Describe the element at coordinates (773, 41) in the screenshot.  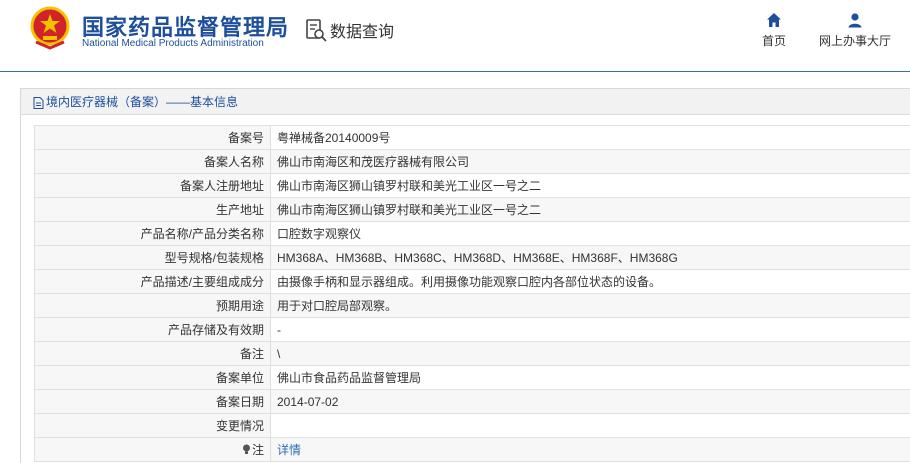
I see `nav-home-label: 首页` at that location.